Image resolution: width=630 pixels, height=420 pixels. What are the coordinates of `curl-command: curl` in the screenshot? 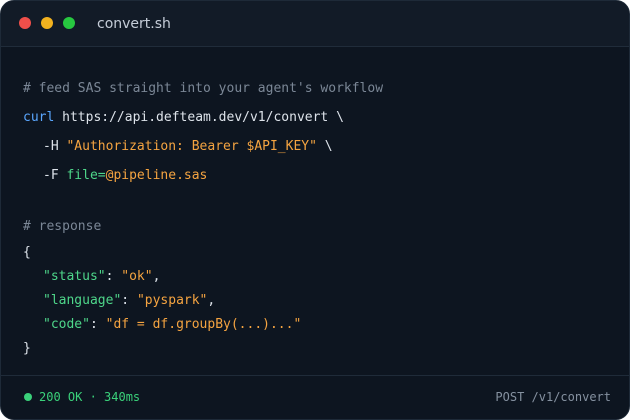 It's located at (39, 117).